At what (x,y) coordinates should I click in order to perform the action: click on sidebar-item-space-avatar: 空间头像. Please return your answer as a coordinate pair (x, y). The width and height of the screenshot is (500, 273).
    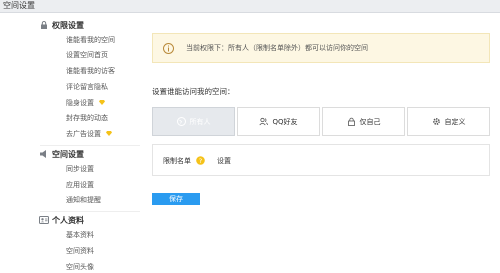
    Looking at the image, I should click on (80, 267).